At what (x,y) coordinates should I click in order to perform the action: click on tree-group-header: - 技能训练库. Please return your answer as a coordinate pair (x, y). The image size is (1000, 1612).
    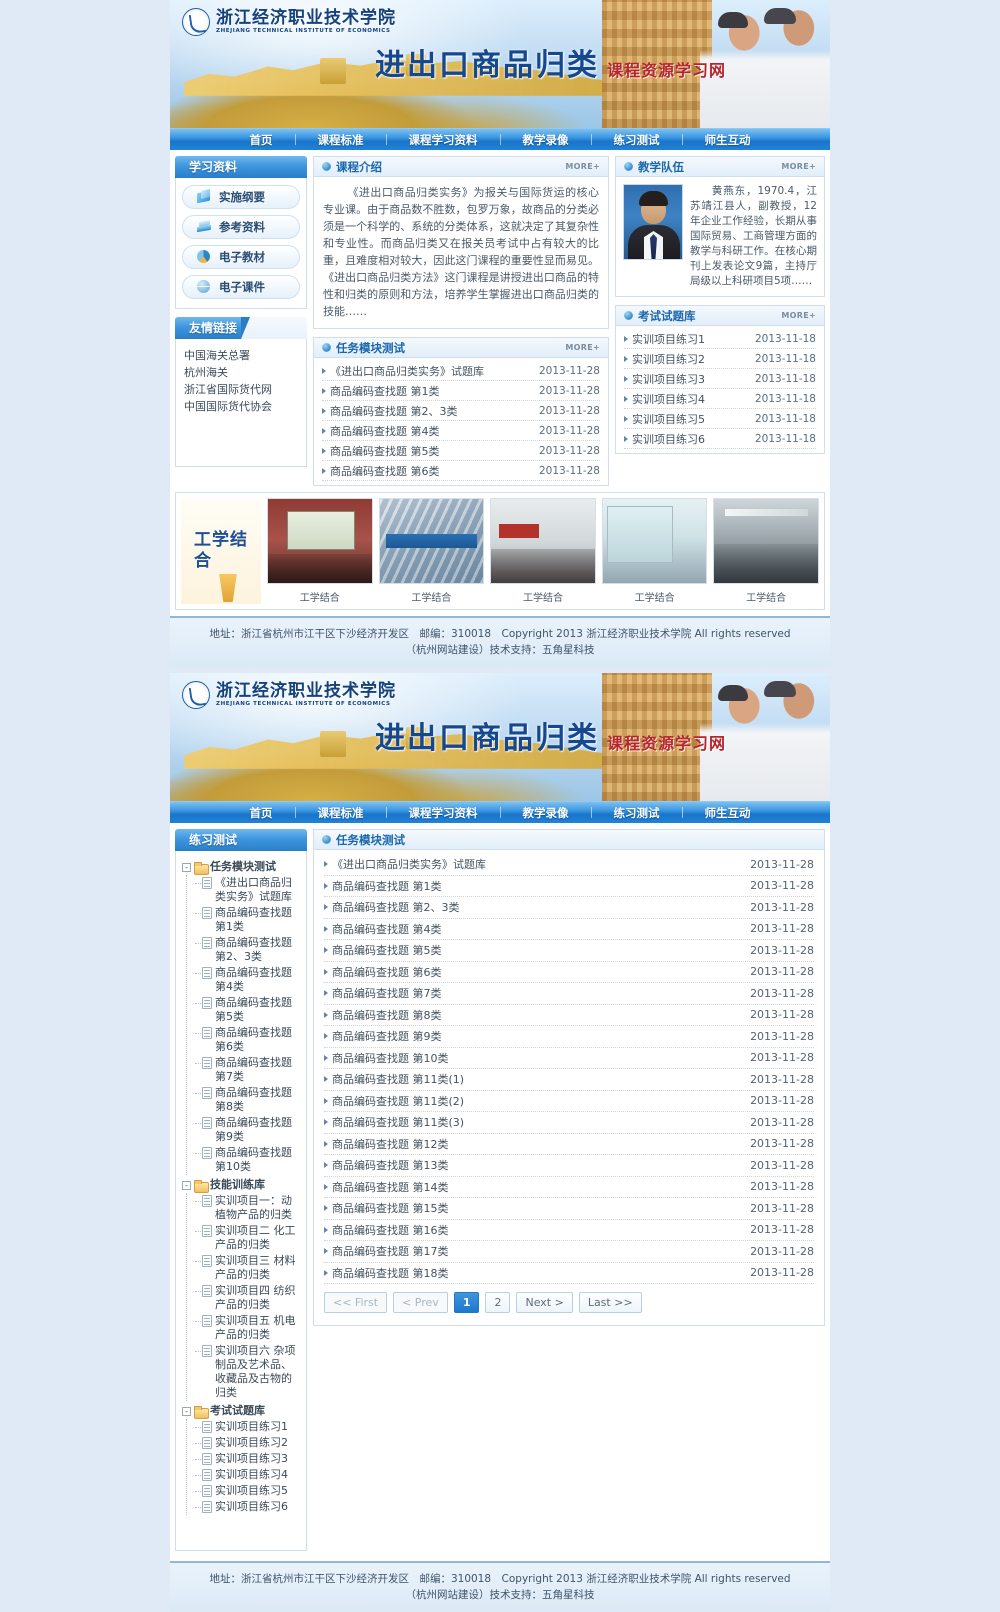
    Looking at the image, I should click on (241, 1185).